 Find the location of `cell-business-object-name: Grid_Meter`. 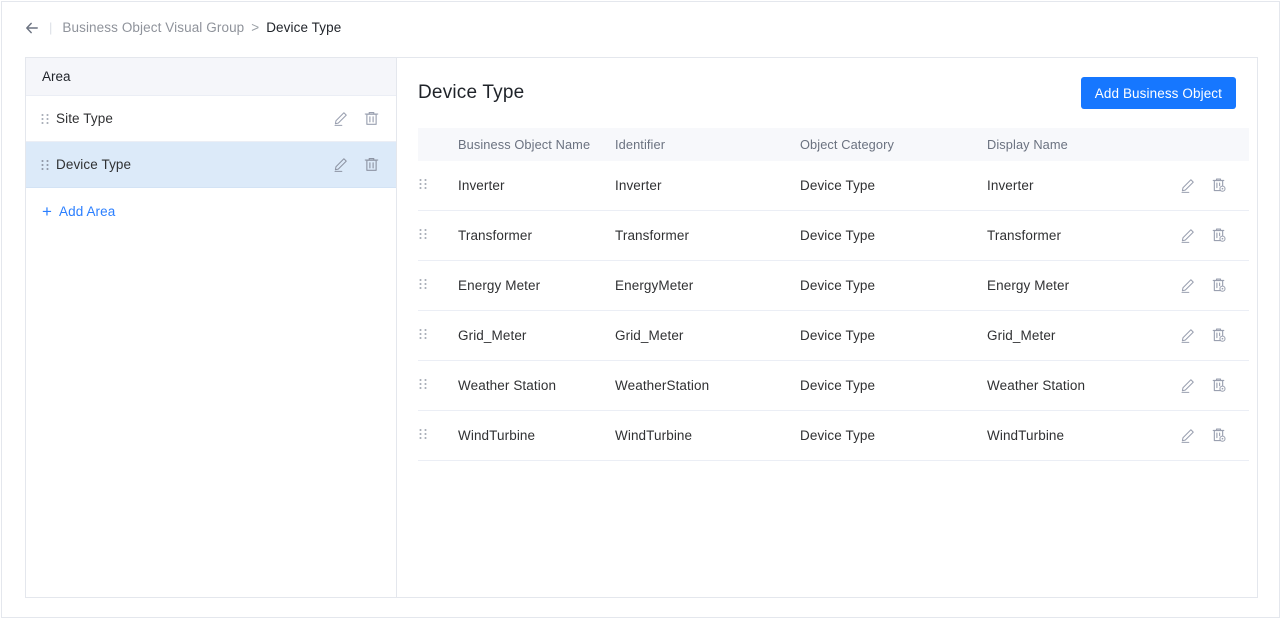

cell-business-object-name: Grid_Meter is located at coordinates (536, 335).